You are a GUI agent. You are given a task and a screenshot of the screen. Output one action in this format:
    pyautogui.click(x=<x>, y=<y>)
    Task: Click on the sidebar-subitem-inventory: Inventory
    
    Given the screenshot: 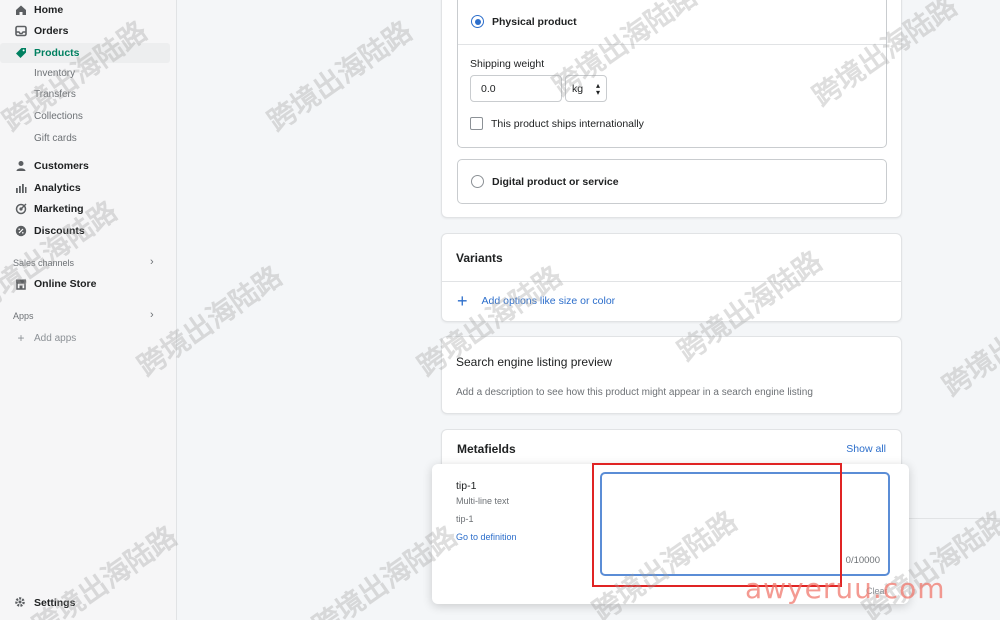 What is the action you would take?
    pyautogui.click(x=54, y=73)
    